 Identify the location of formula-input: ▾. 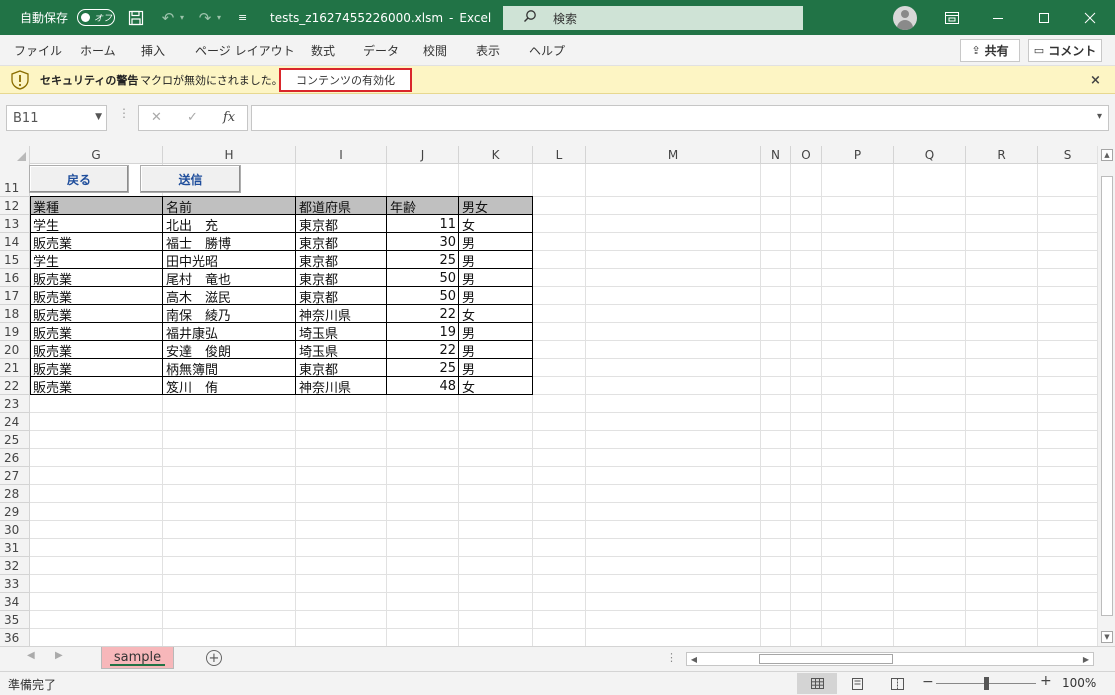
(680, 118).